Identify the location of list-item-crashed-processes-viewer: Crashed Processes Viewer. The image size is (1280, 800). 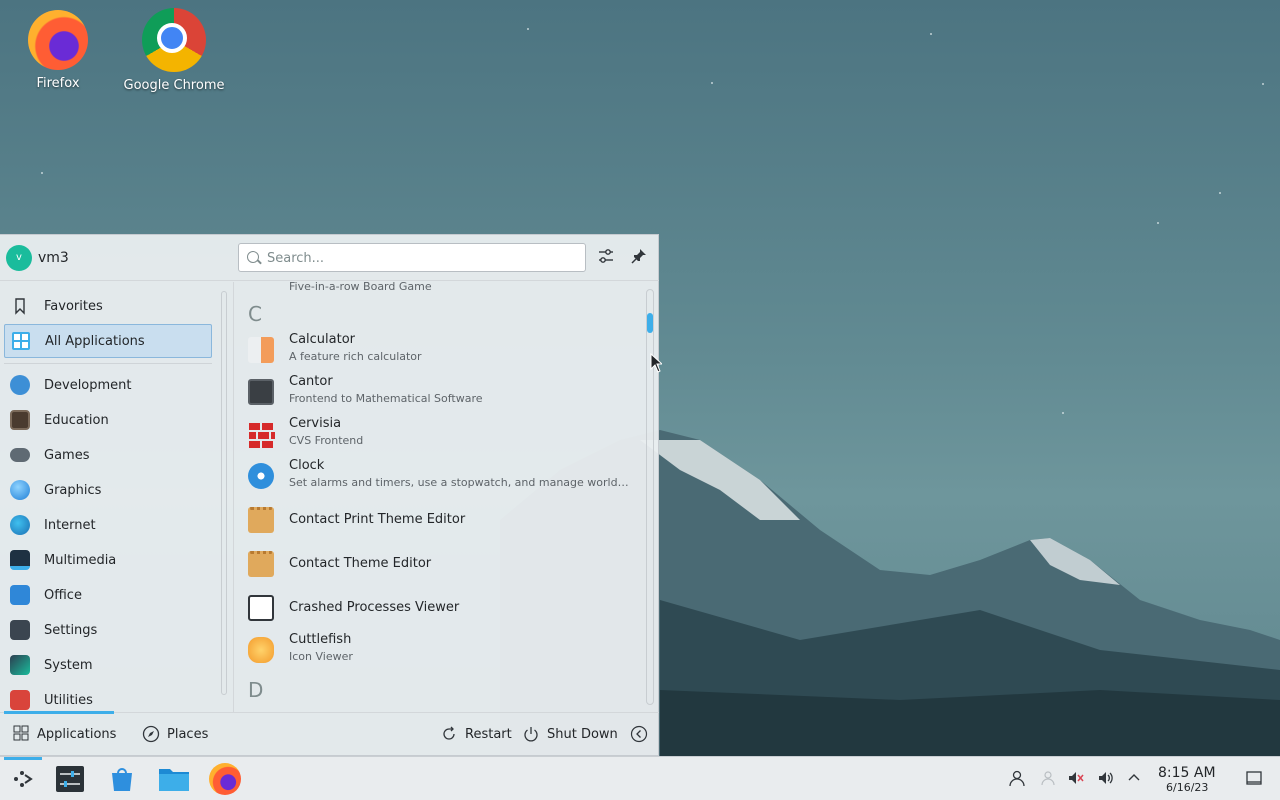
(440, 608).